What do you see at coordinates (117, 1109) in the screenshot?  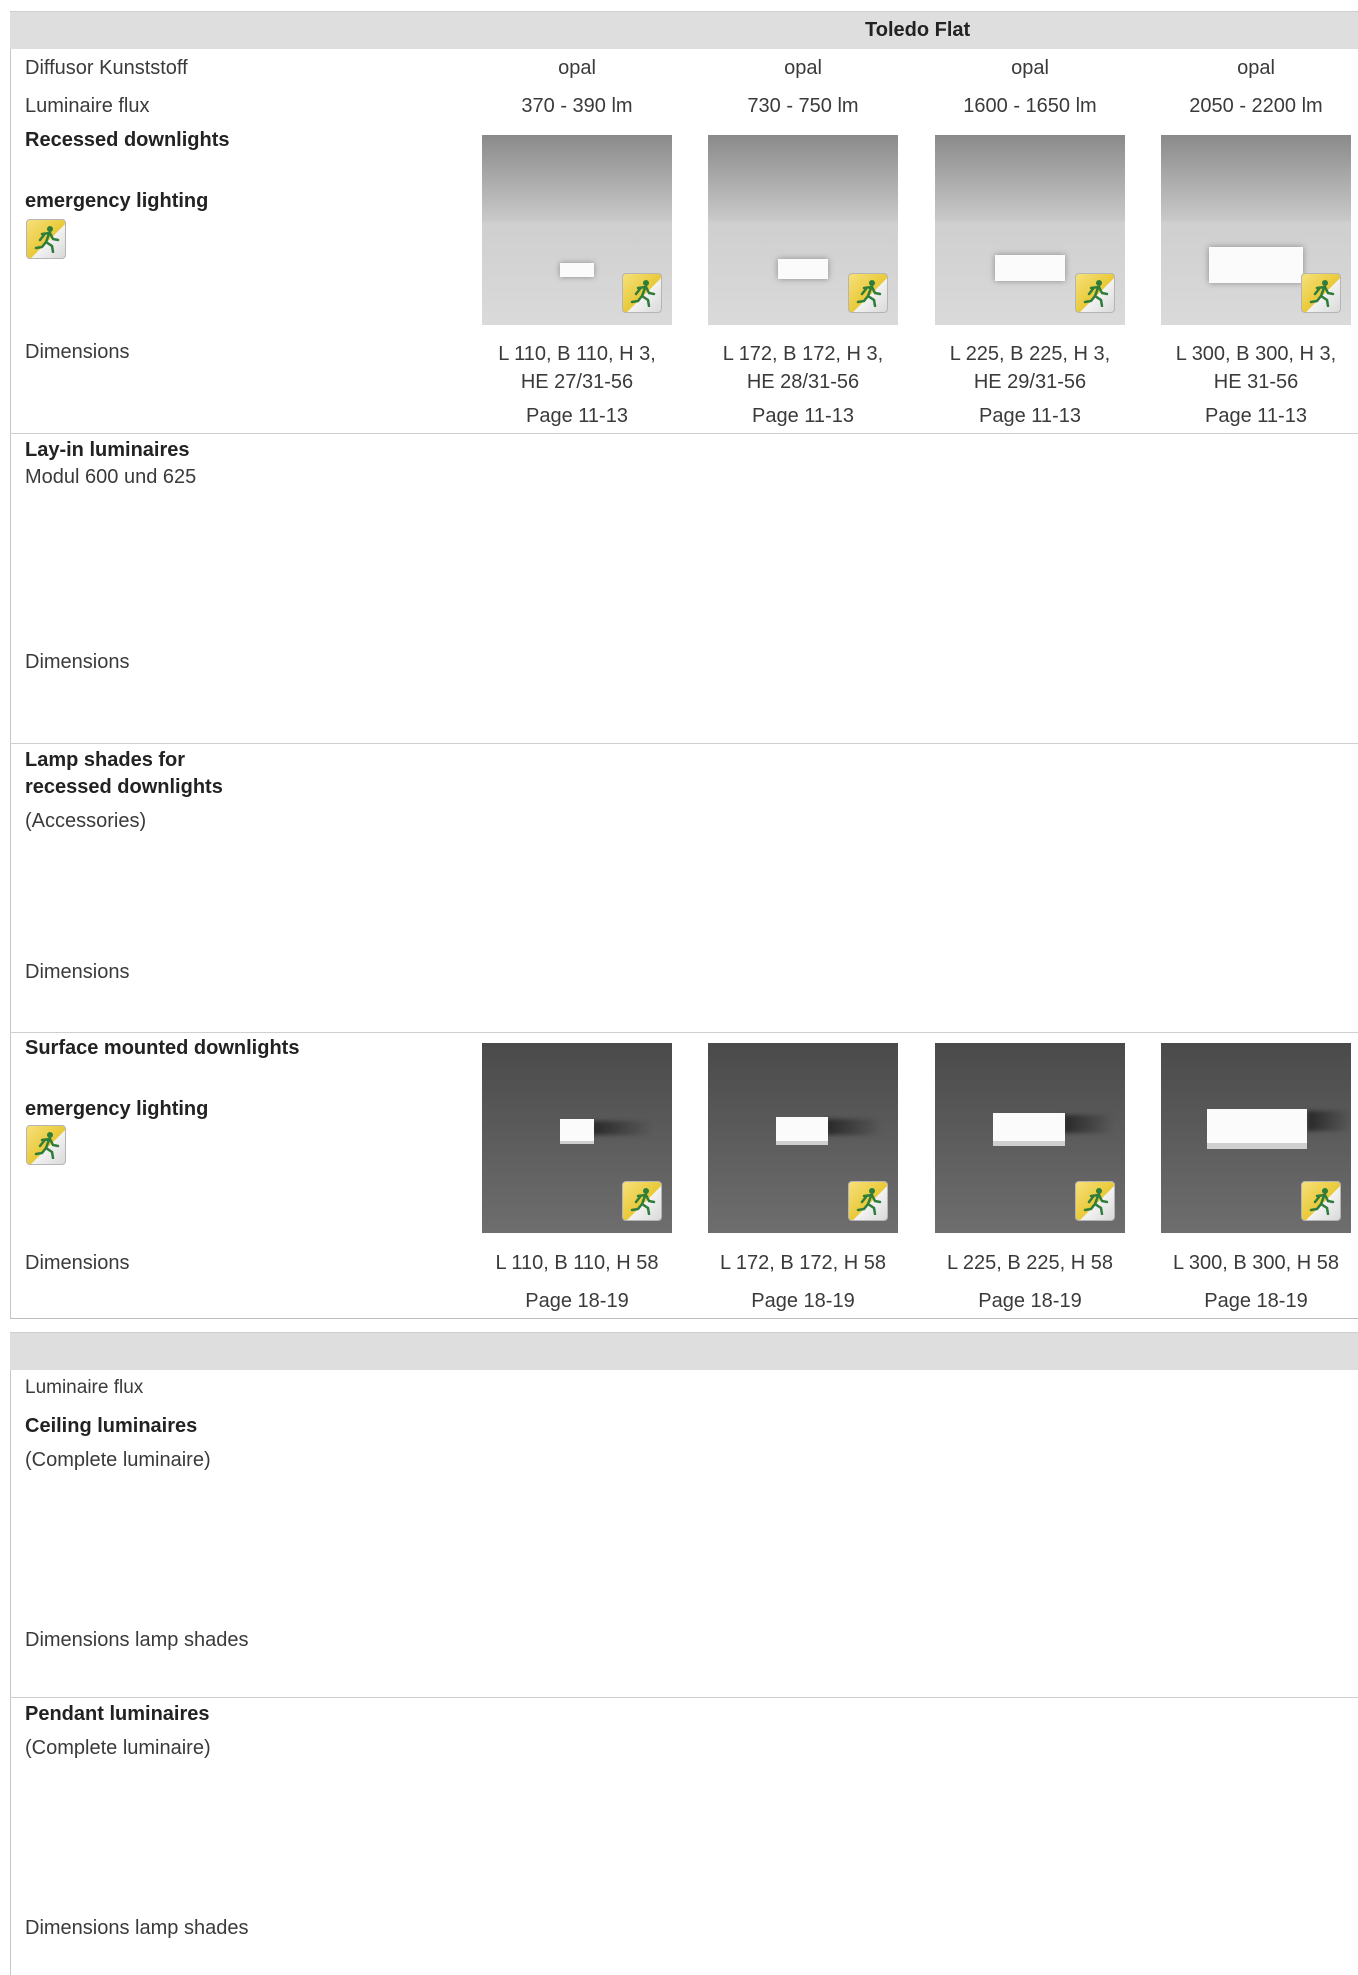 I see `surface-emergency-label: emergency lighting` at bounding box center [117, 1109].